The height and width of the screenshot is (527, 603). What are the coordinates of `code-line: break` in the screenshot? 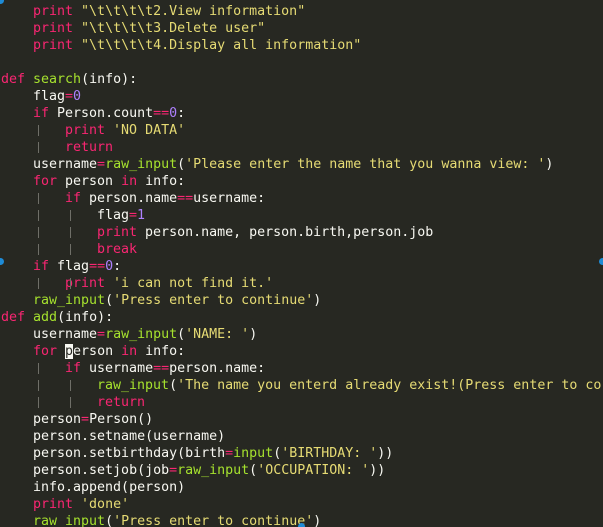 It's located at (301, 249).